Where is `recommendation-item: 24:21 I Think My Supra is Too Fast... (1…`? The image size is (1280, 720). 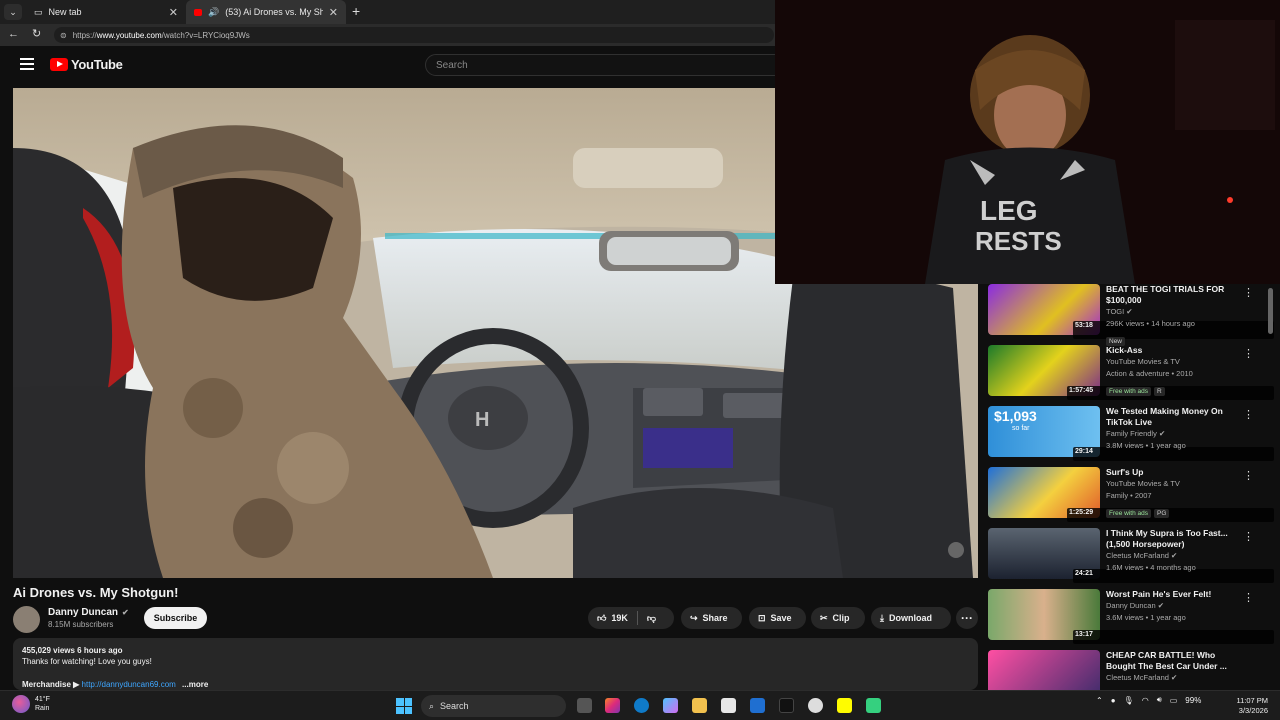 recommendation-item: 24:21 I Think My Supra is Too Fast... (1… is located at coordinates (1133, 557).